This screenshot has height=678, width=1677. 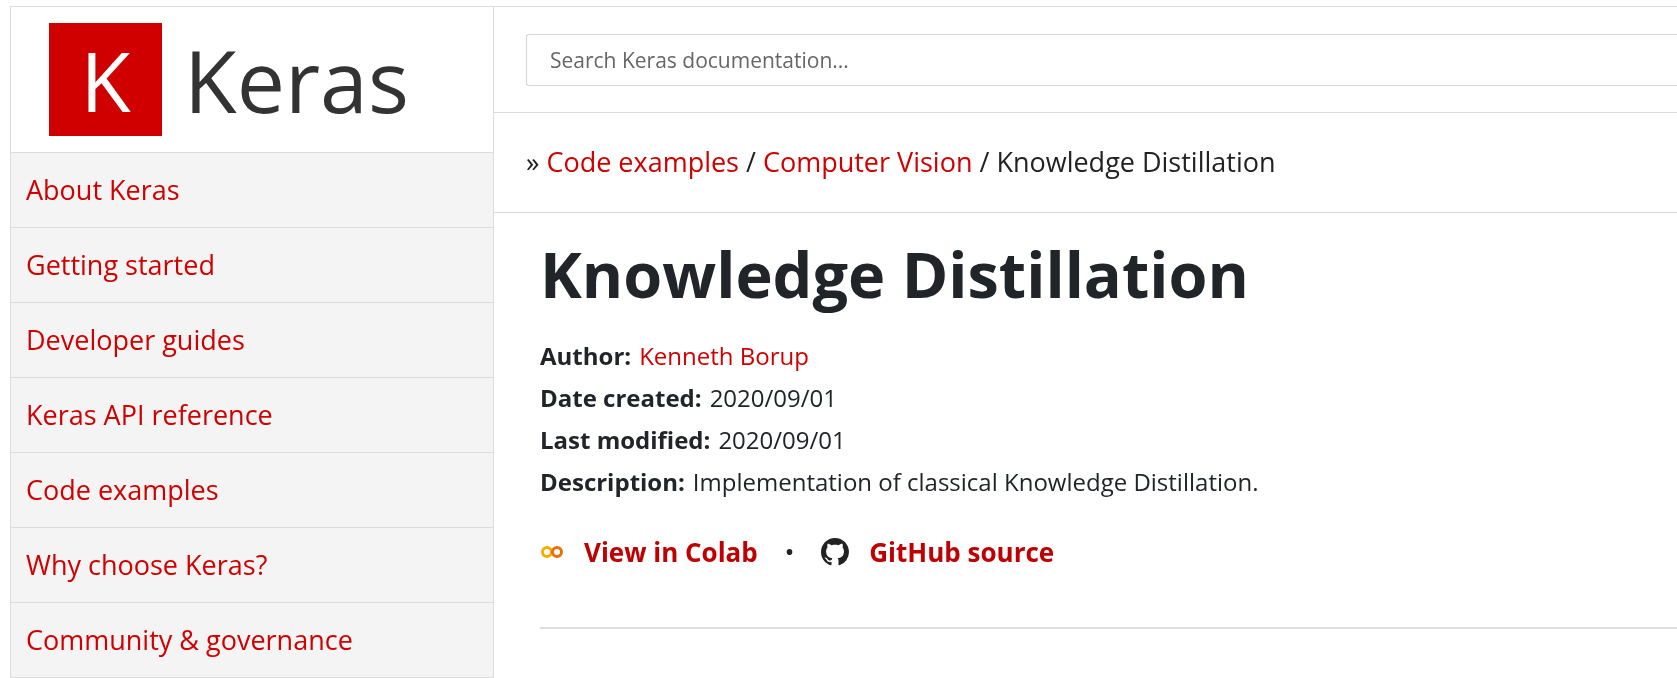 I want to click on sidebar-item: Community & governance, so click(x=252, y=640).